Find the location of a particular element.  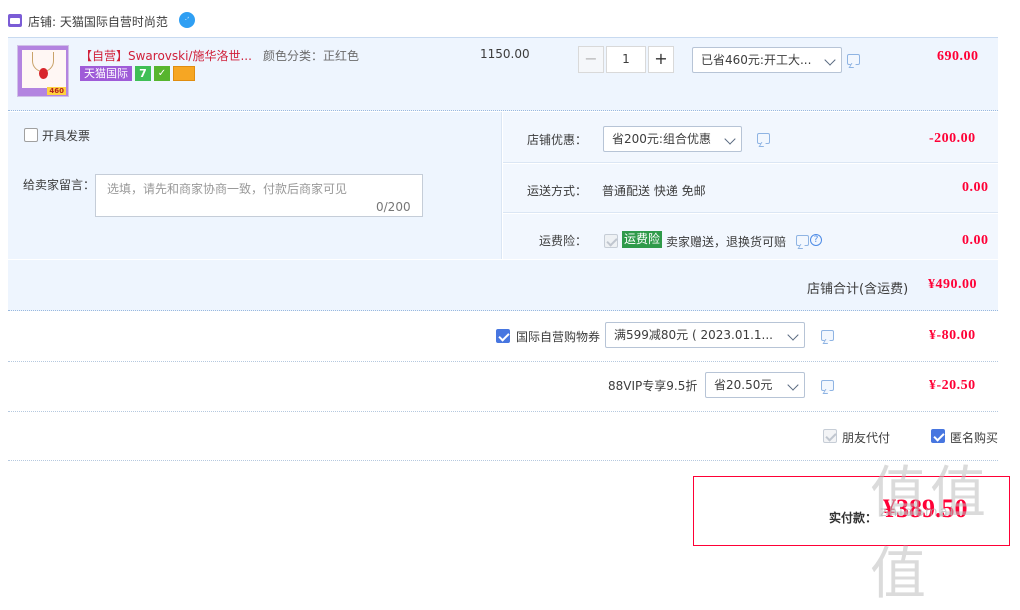

qty-input: 1 is located at coordinates (626, 59).